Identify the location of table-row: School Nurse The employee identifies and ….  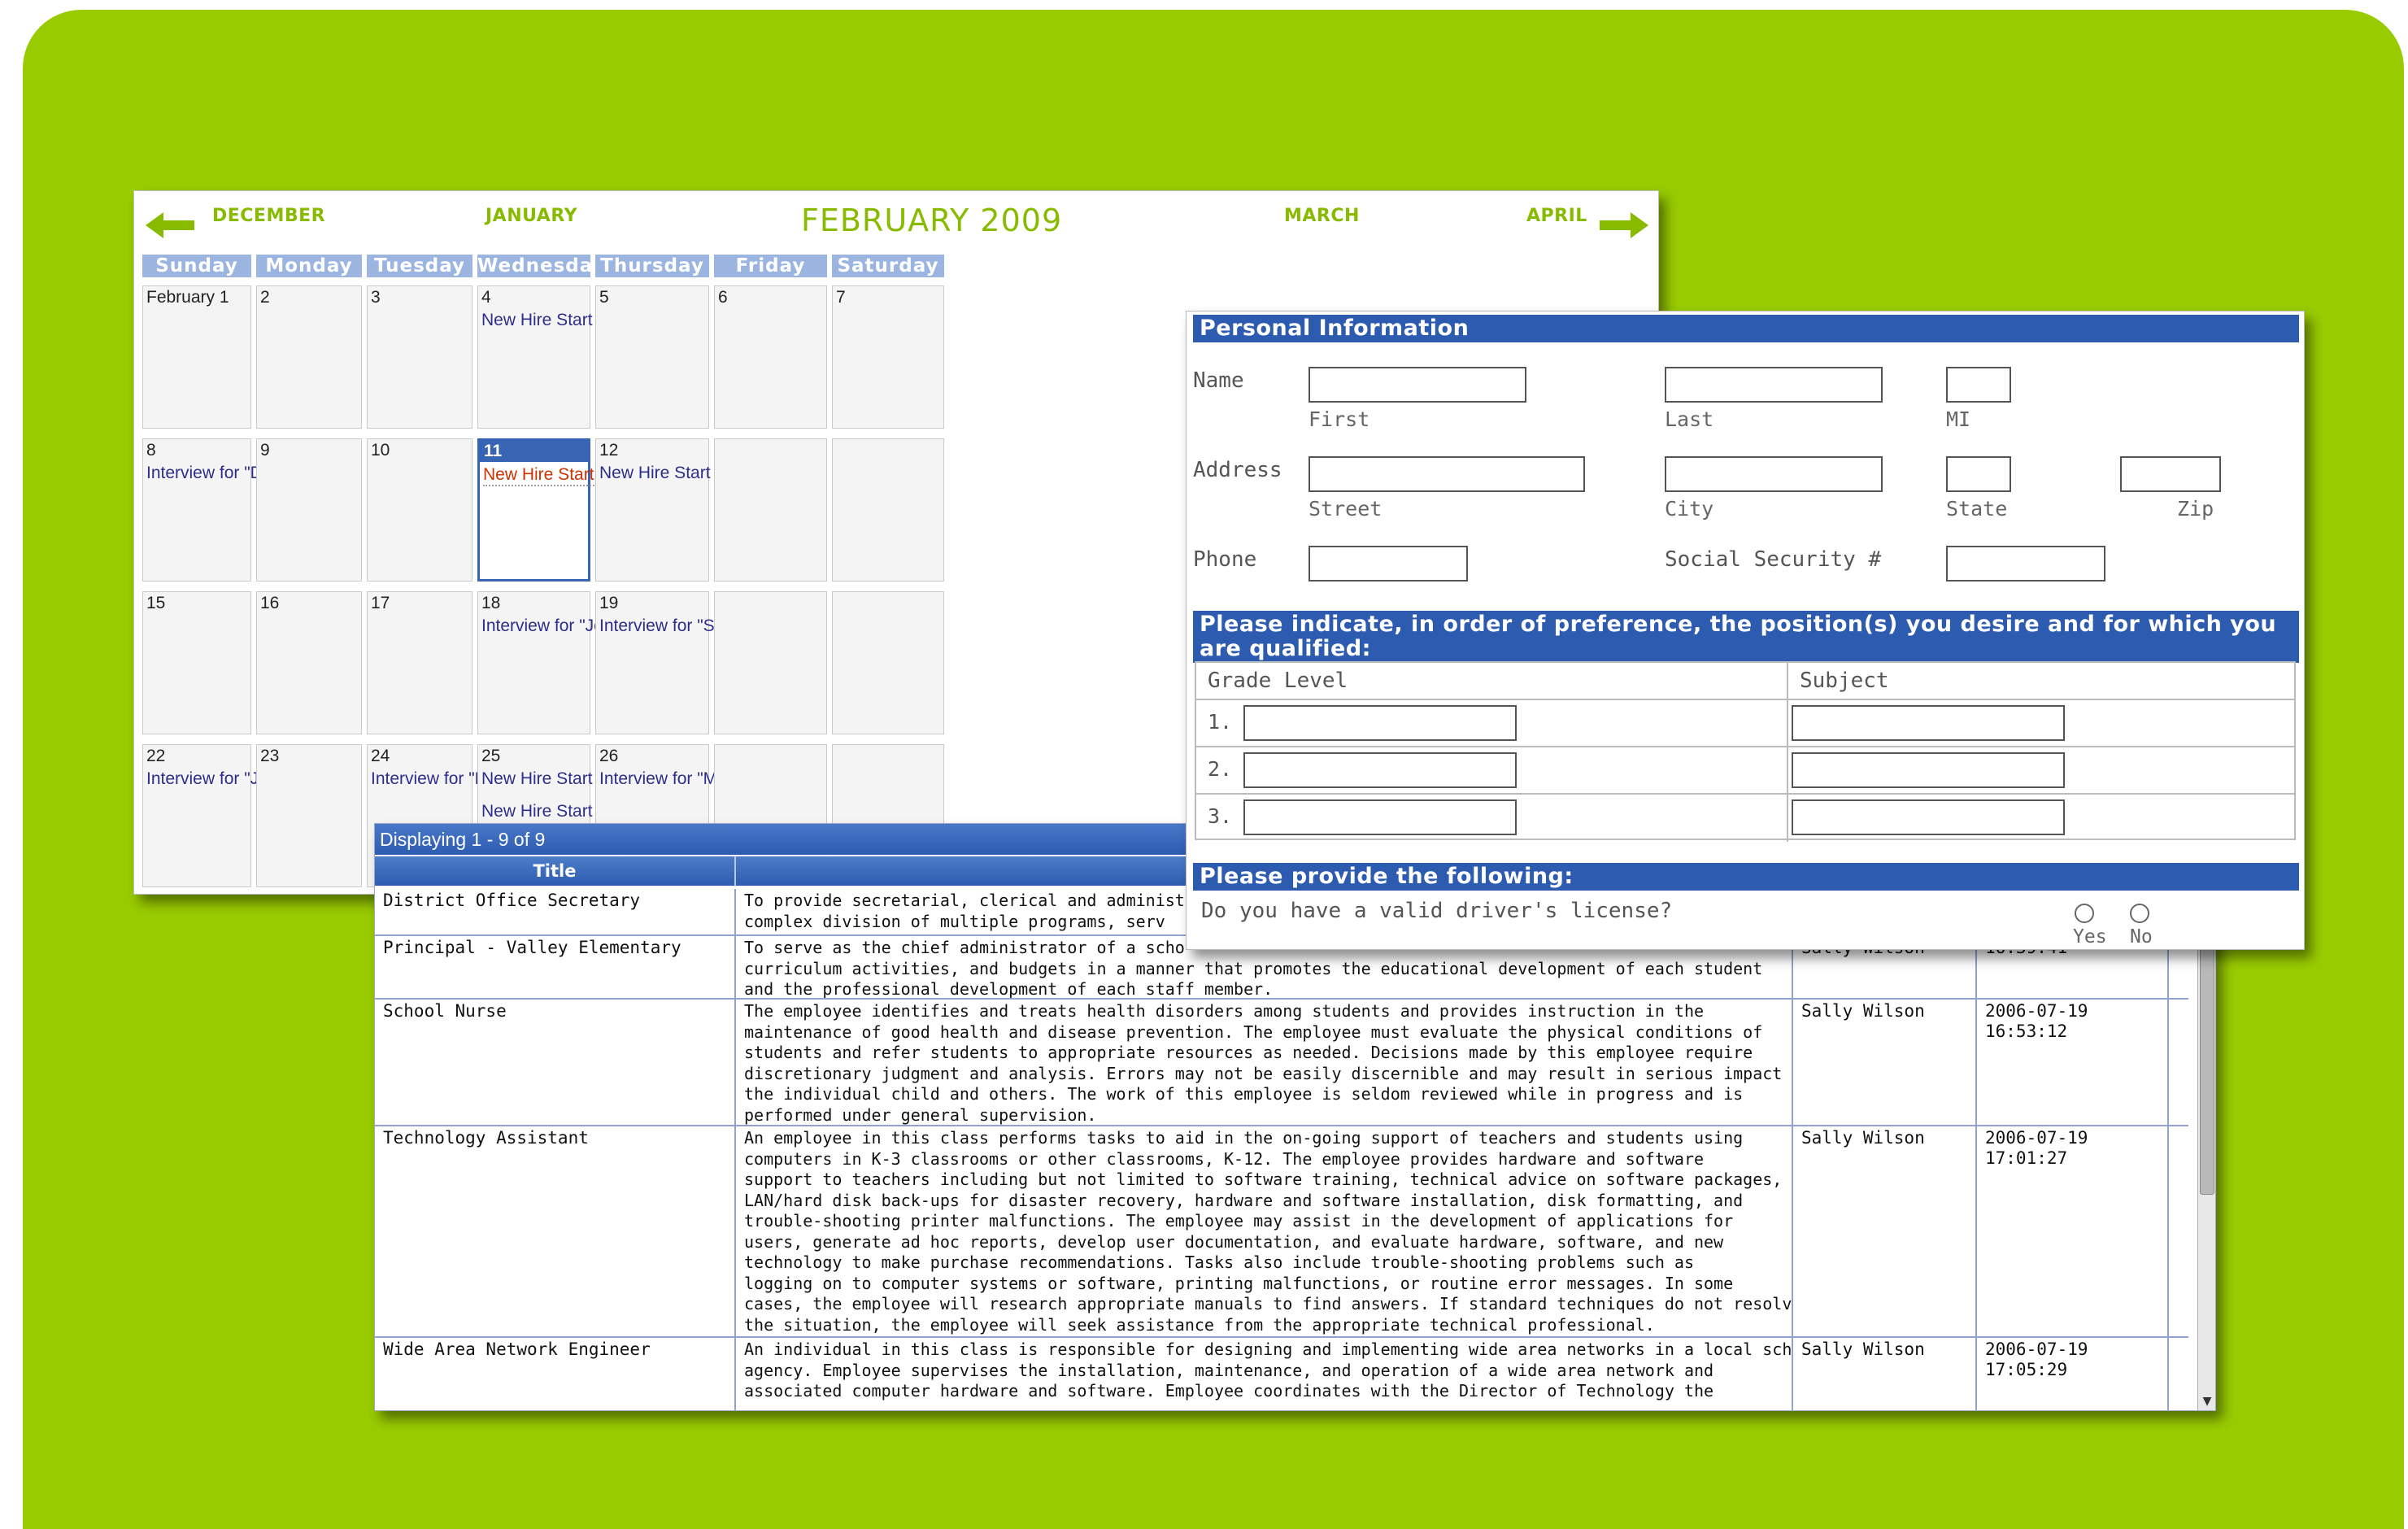
(1281, 1063).